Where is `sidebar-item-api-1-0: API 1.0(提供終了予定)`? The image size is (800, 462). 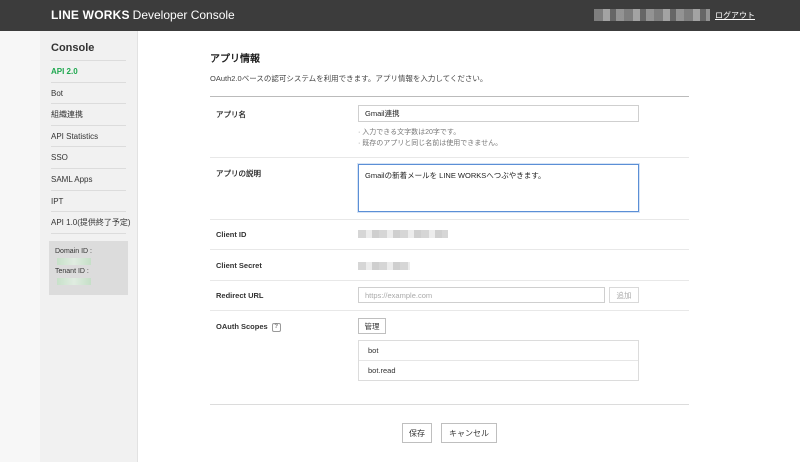
sidebar-item-api-1-0: API 1.0(提供終了予定) is located at coordinates (91, 223).